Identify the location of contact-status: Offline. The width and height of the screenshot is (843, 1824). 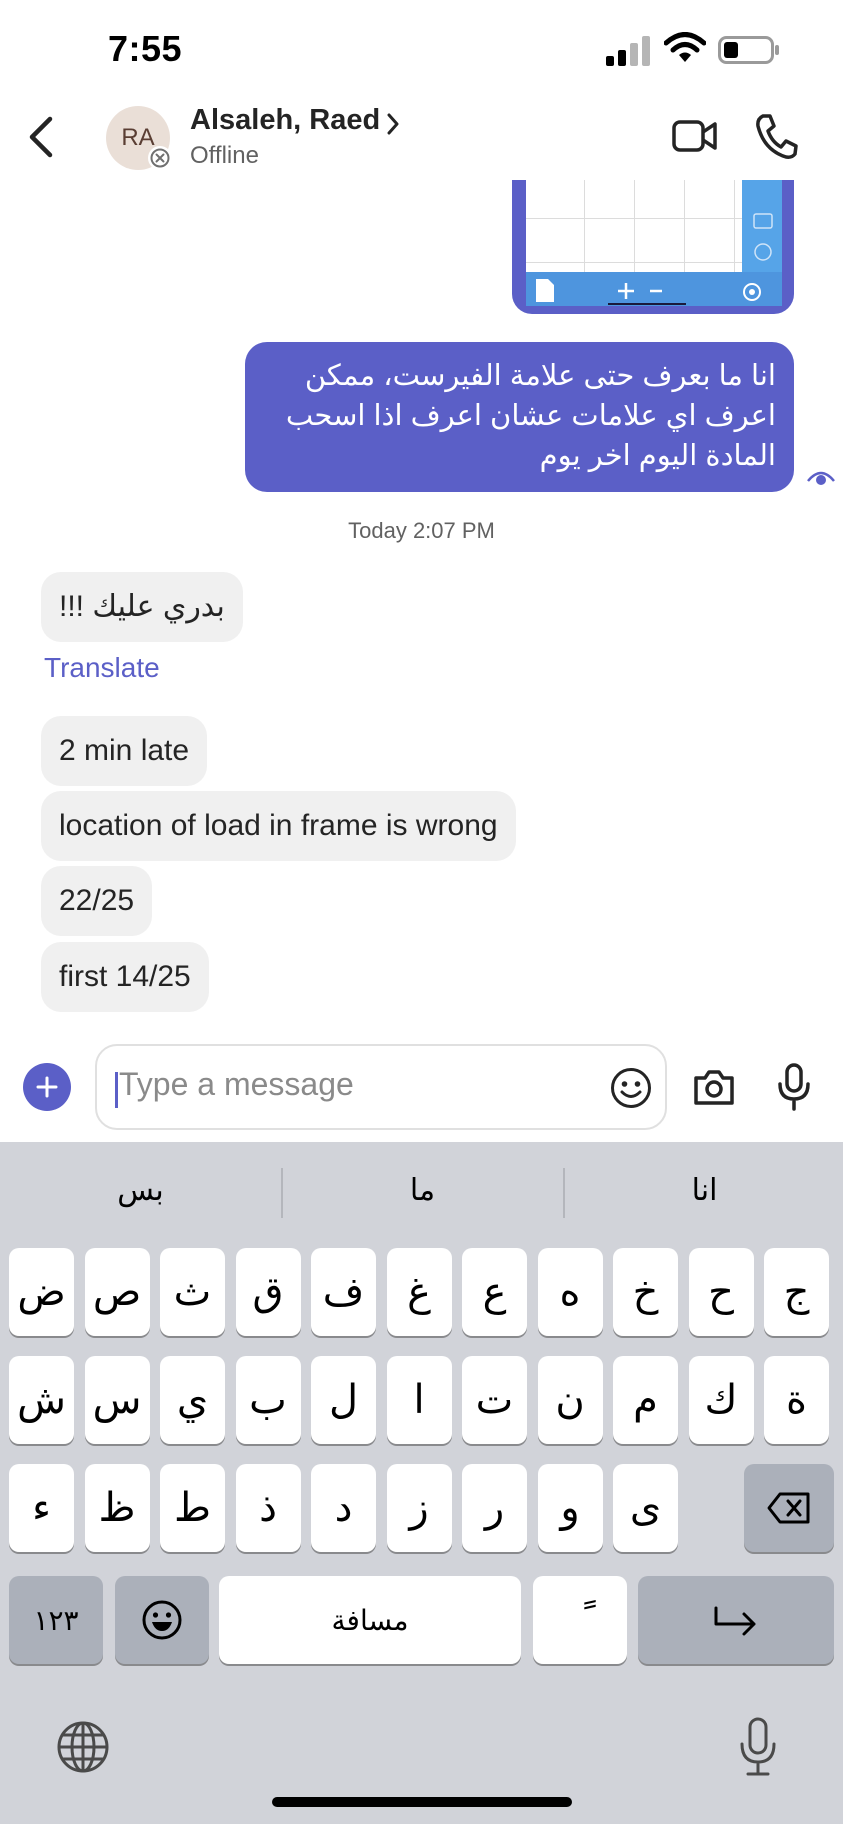
(224, 155).